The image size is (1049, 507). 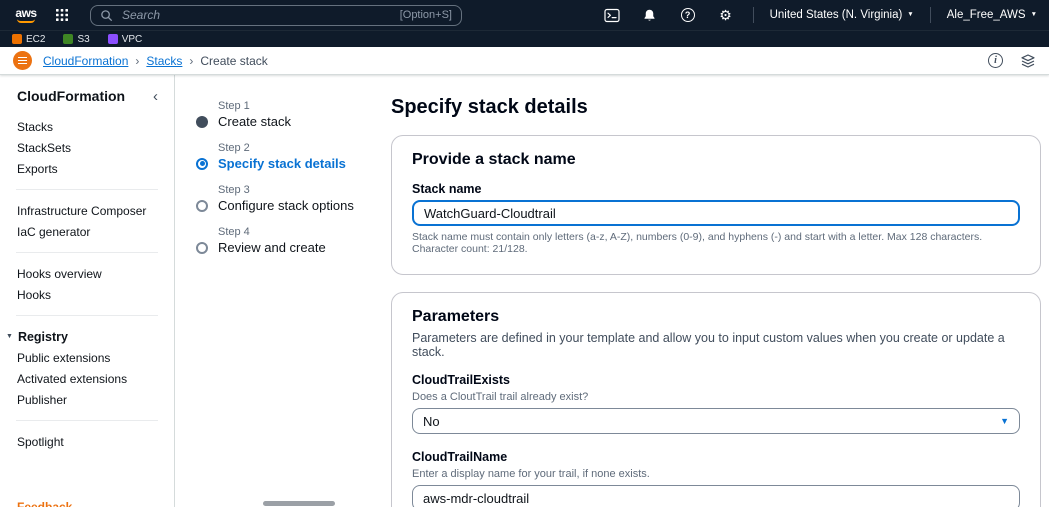 I want to click on wizard-step-4: Step 4 Review and create, so click(x=293, y=240).